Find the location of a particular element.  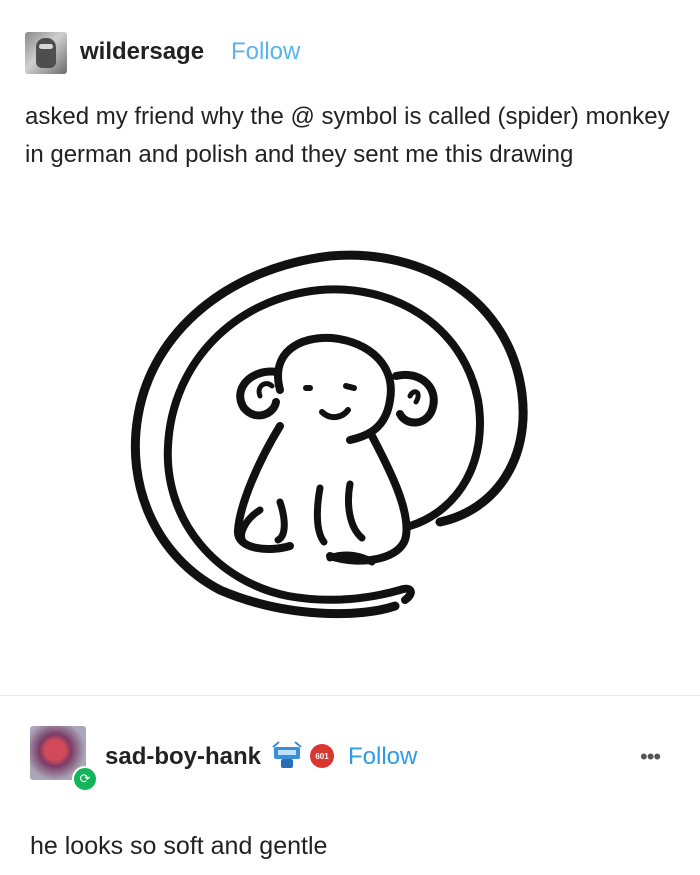

reblog-text: he looks so soft and gentle is located at coordinates (179, 846).